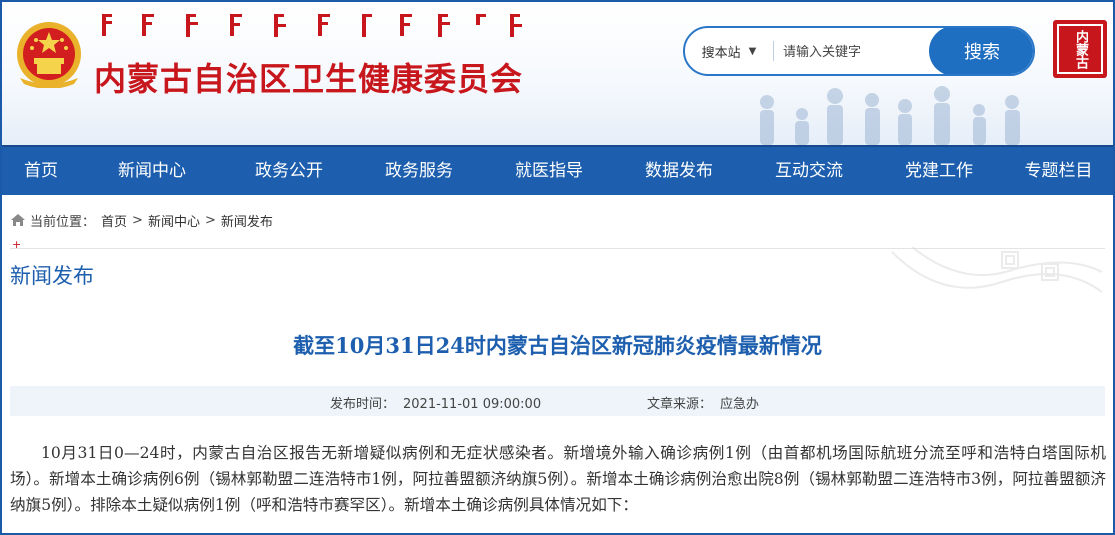 The height and width of the screenshot is (535, 1115). Describe the element at coordinates (63, 222) in the screenshot. I see `breadcrumb-prefix: 当前位置：` at that location.